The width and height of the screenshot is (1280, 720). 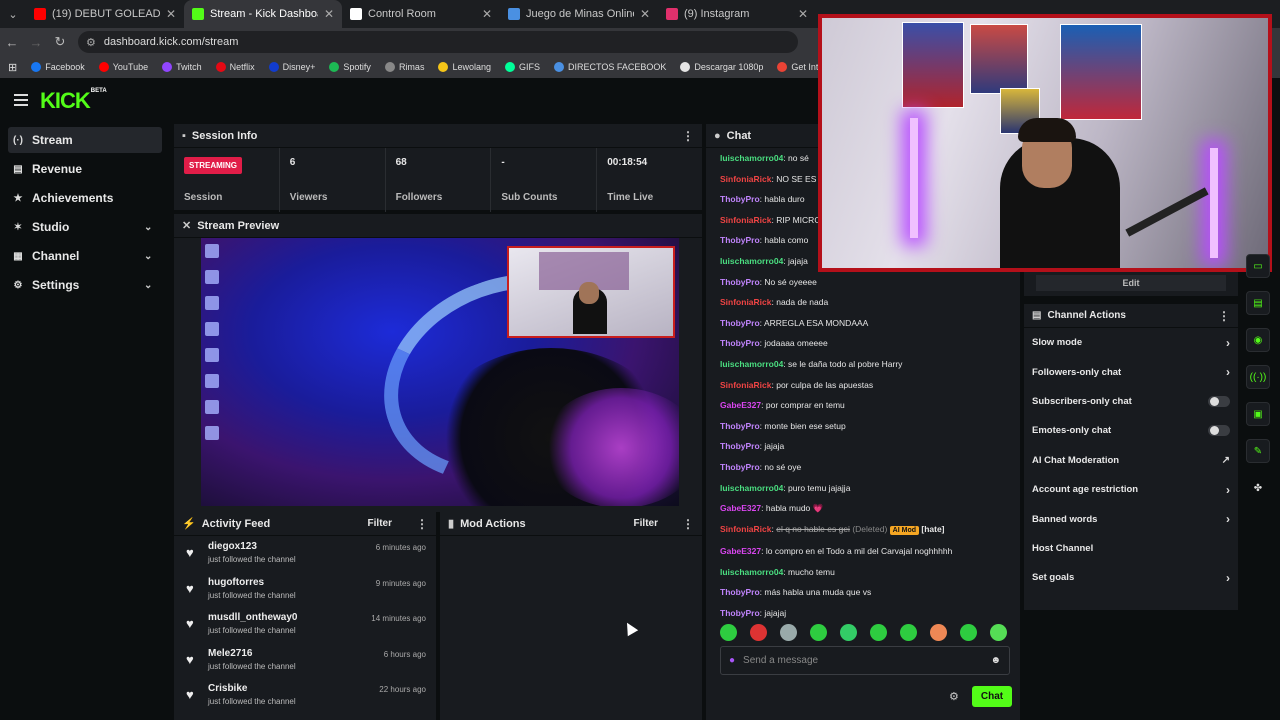 What do you see at coordinates (263, 14) in the screenshot?
I see `browser-tab: Stream - Kick Dashboard ✕` at bounding box center [263, 14].